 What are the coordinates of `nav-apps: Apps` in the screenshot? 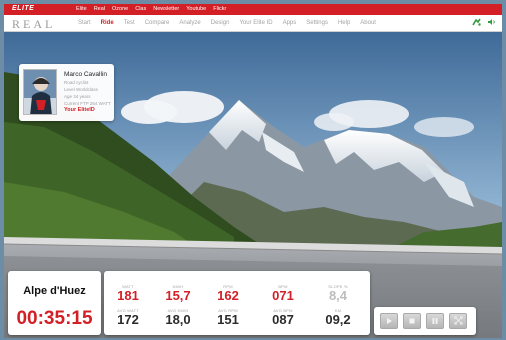 It's located at (290, 23).